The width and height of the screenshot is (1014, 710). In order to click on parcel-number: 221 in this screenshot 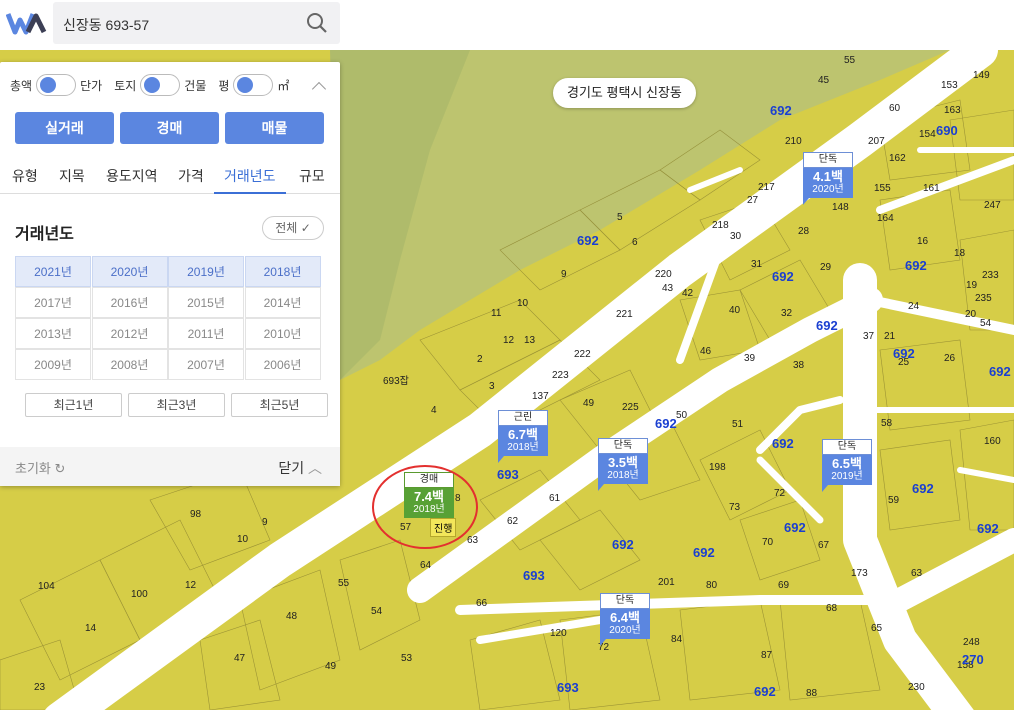, I will do `click(624, 314)`.